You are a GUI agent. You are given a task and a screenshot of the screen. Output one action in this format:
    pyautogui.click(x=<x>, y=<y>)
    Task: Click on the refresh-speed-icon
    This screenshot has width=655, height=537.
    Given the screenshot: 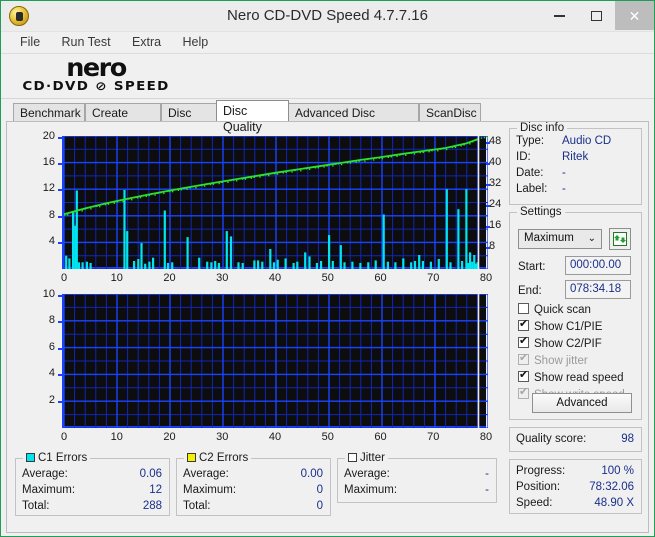 What is the action you would take?
    pyautogui.click(x=620, y=239)
    